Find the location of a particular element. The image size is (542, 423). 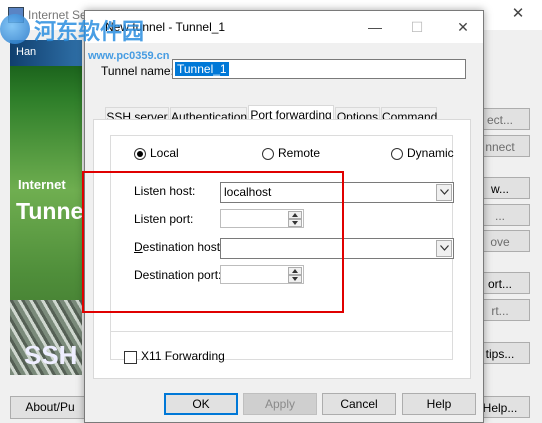

watermark-text: 河东软件园 is located at coordinates (89, 31).